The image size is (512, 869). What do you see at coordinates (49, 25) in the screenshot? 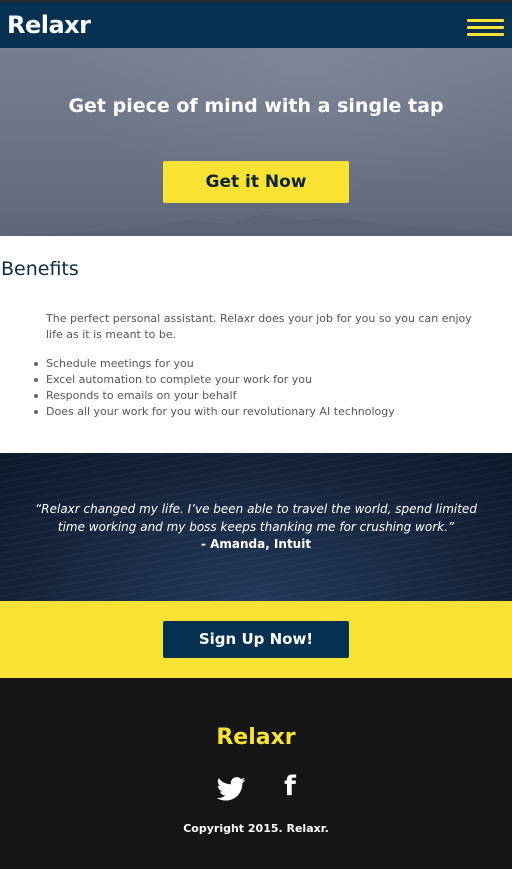
I see `brand-logo: Relaxr` at bounding box center [49, 25].